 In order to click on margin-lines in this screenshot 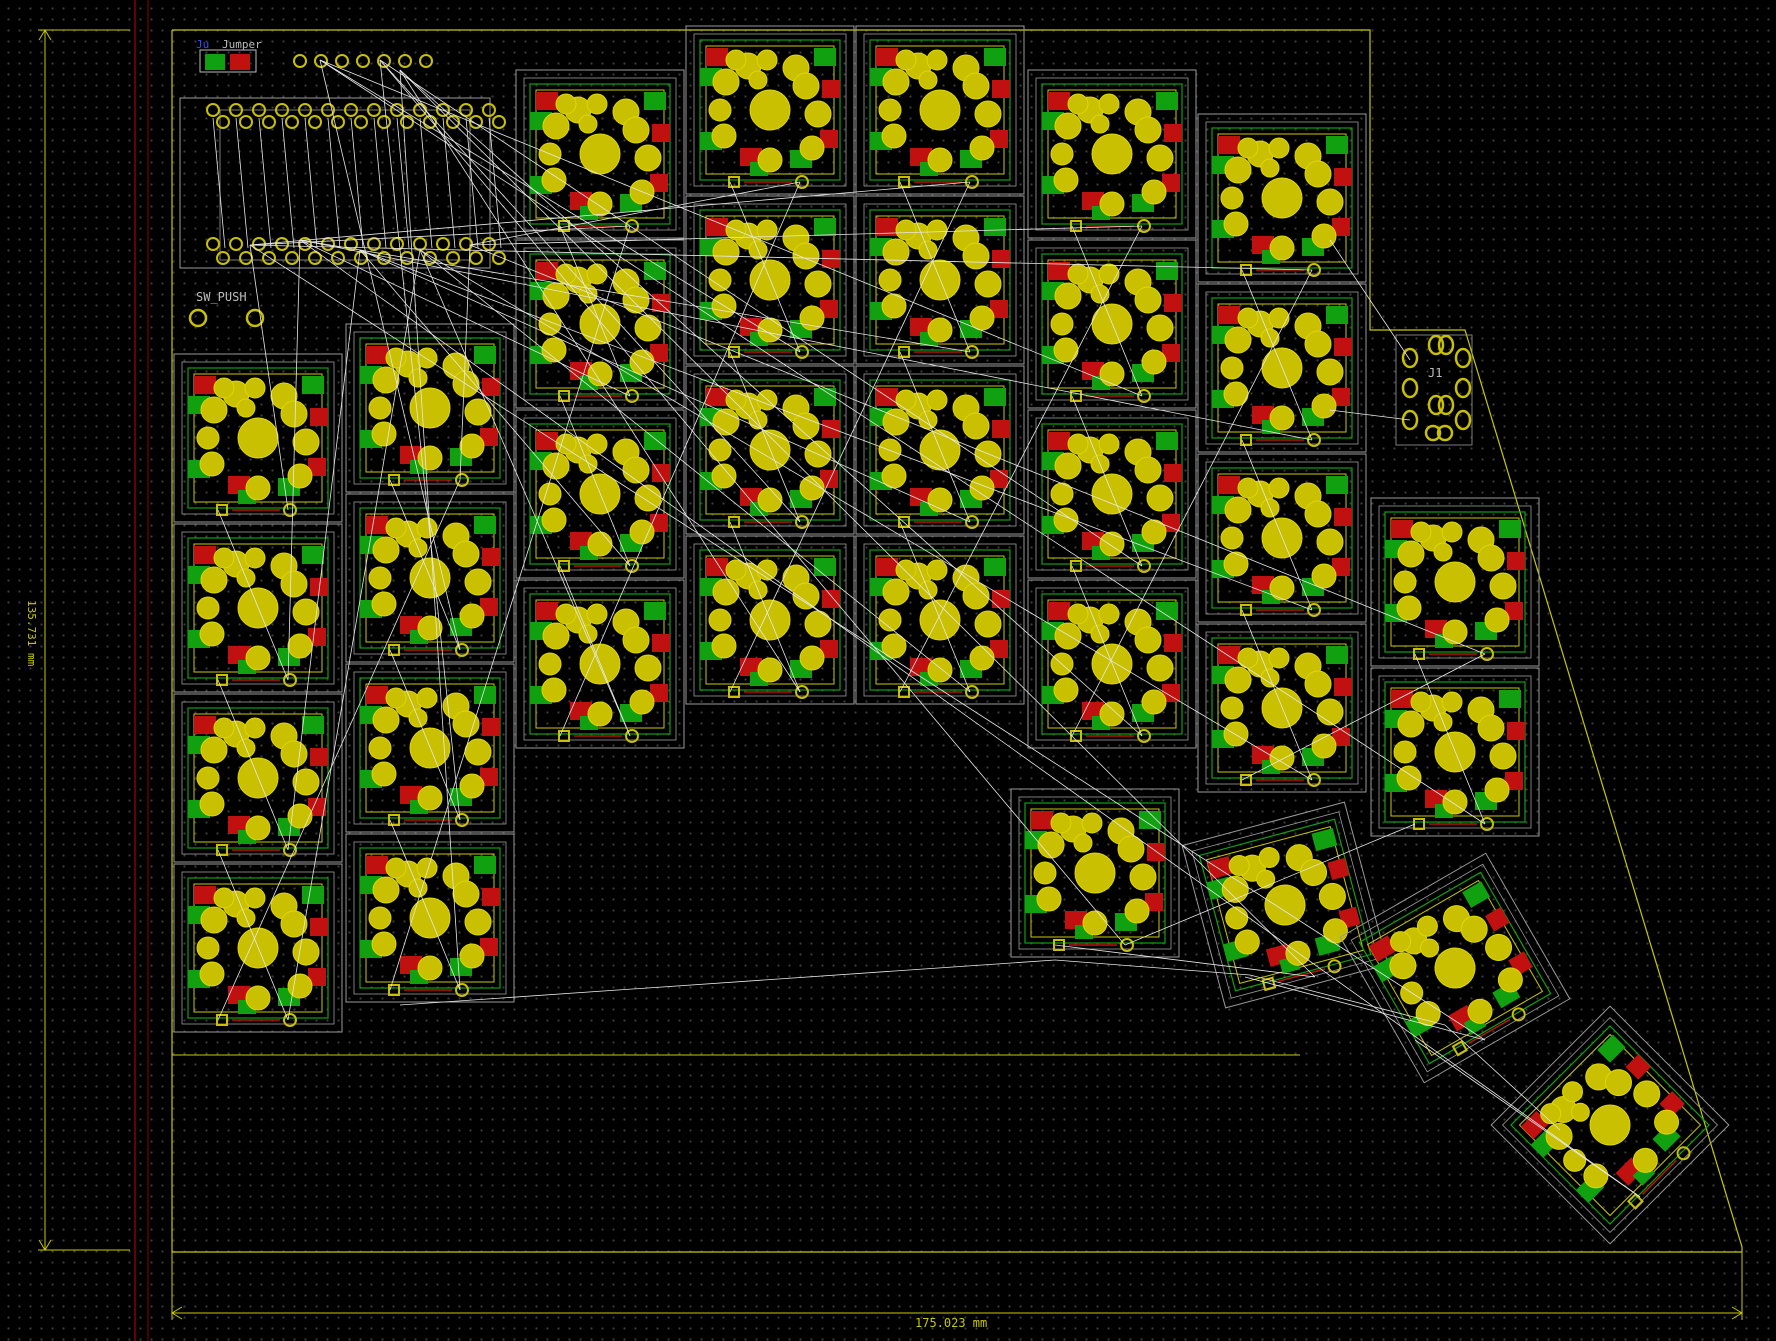, I will do `click(141, 670)`.